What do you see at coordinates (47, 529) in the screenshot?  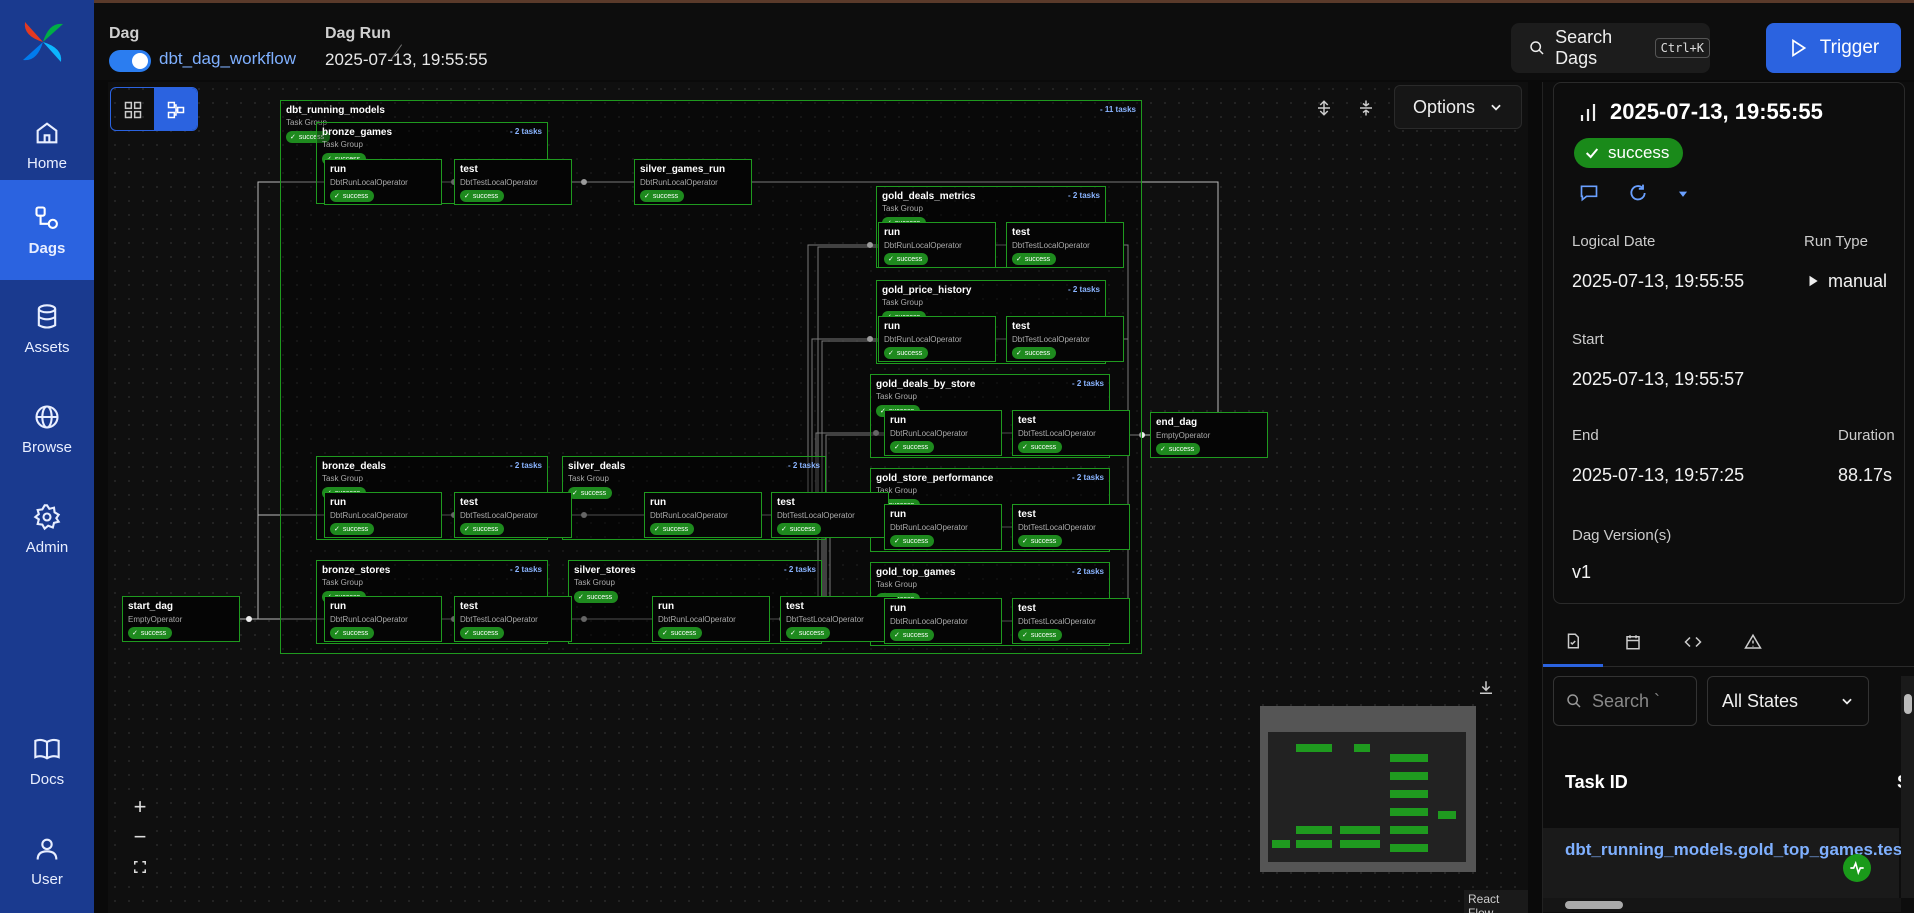 I see `sidebar-item-admin: Admin` at bounding box center [47, 529].